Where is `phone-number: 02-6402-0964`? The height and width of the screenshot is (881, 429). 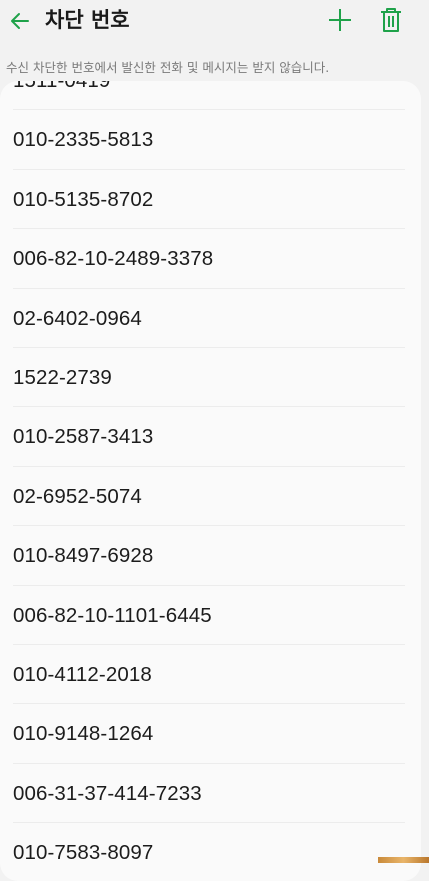
phone-number: 02-6402-0964 is located at coordinates (77, 318).